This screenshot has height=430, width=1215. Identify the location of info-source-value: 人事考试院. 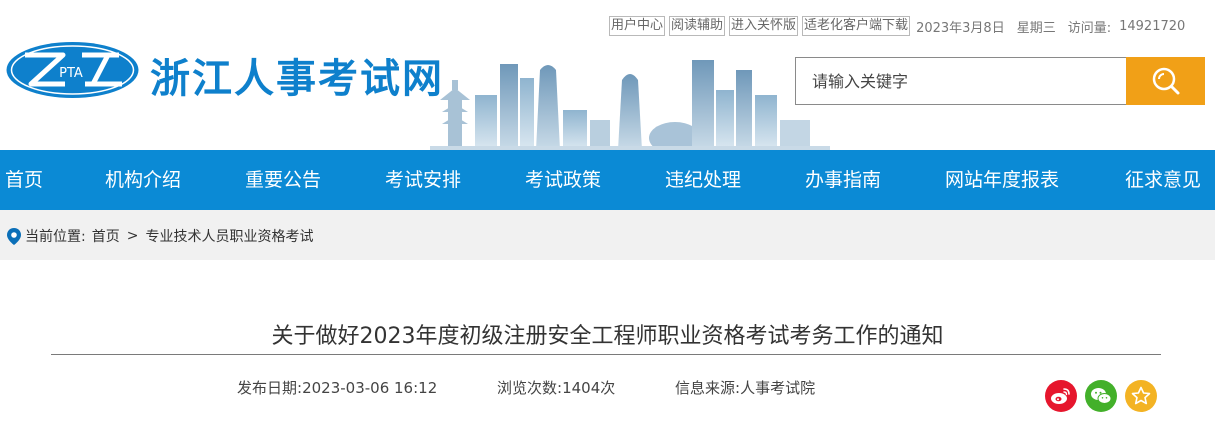
(778, 388).